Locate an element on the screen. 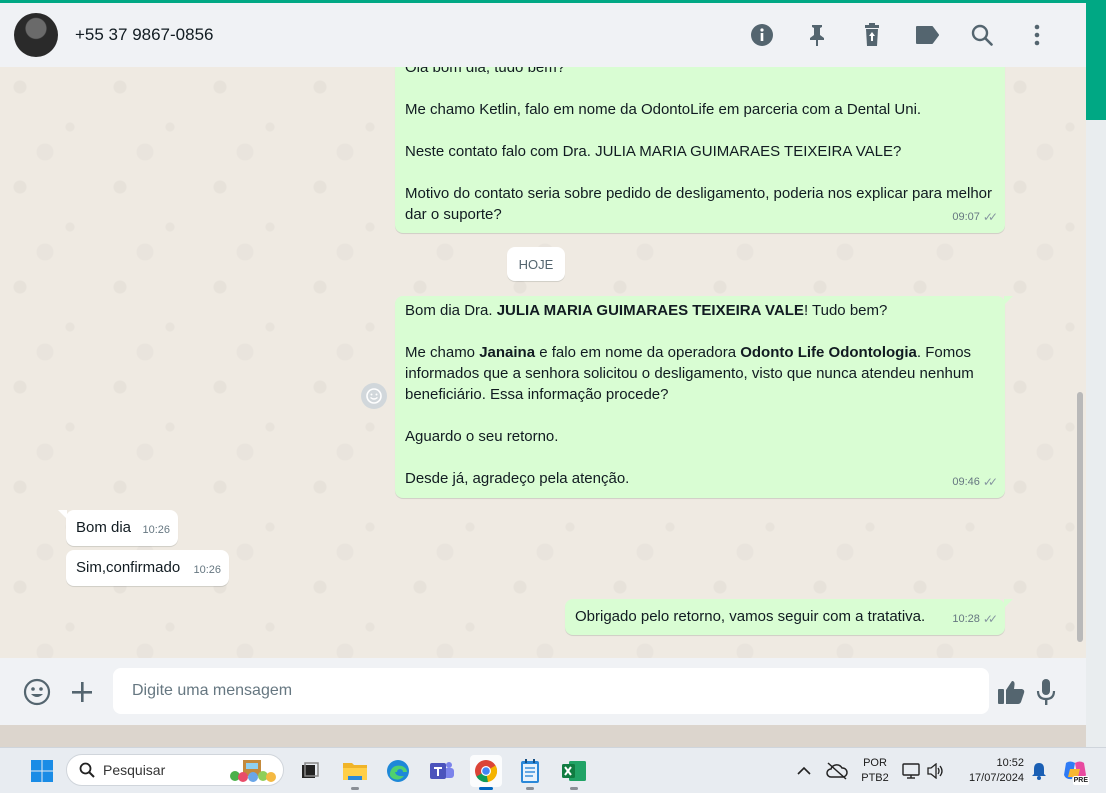  message-paragraph: Aguardo o seu retorno. is located at coordinates (482, 436).